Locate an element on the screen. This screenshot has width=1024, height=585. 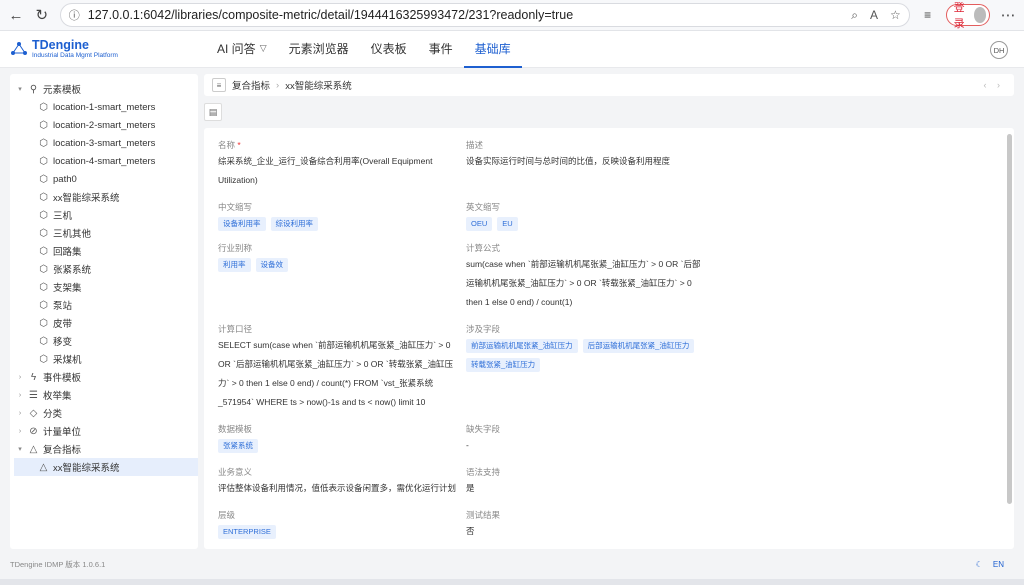
profile-avatar is located at coordinates (980, 15).